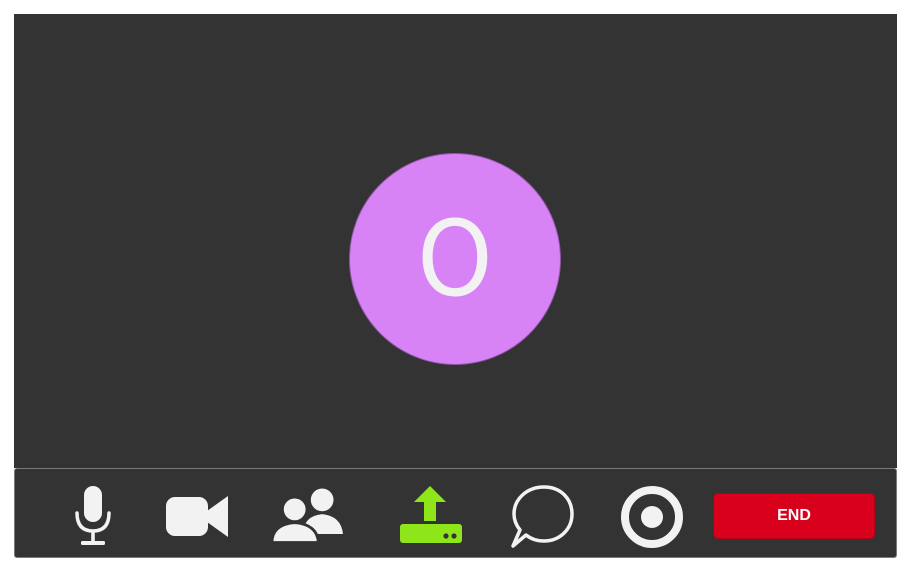  I want to click on avatar-initial: O, so click(455, 259).